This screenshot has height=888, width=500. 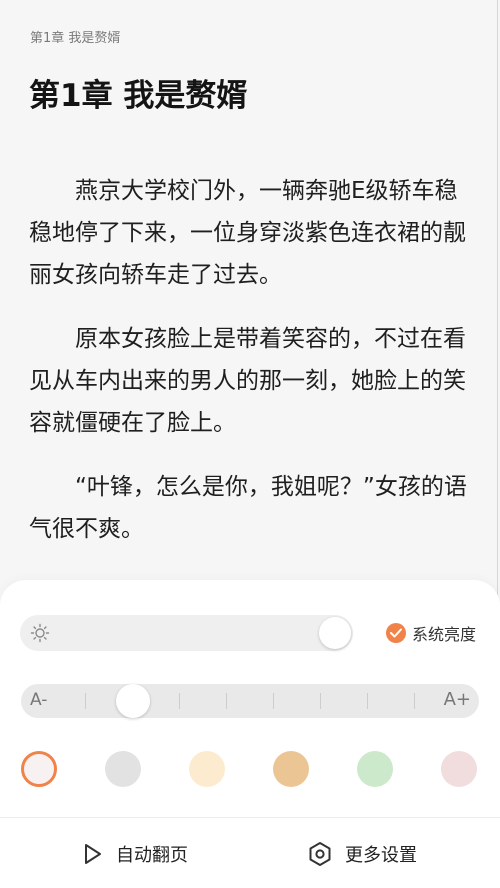 I want to click on theme-swatch-cream, so click(x=207, y=769).